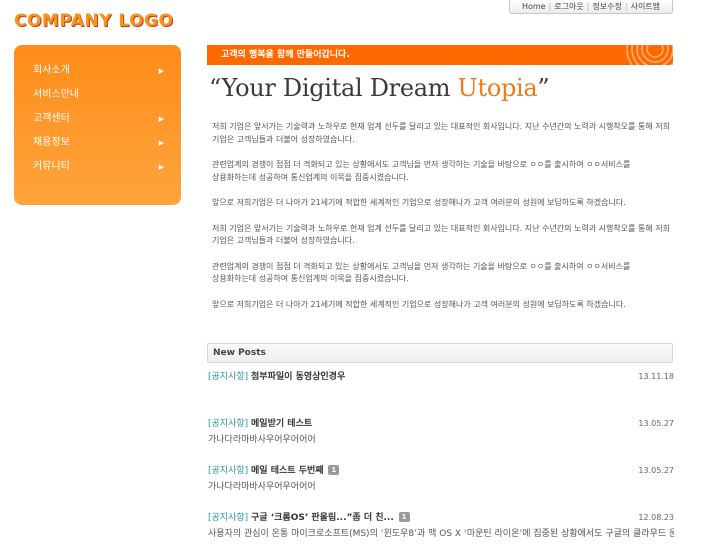 The width and height of the screenshot is (701, 545). What do you see at coordinates (93, 21) in the screenshot?
I see `company-logo: COMPANY LOGO` at bounding box center [93, 21].